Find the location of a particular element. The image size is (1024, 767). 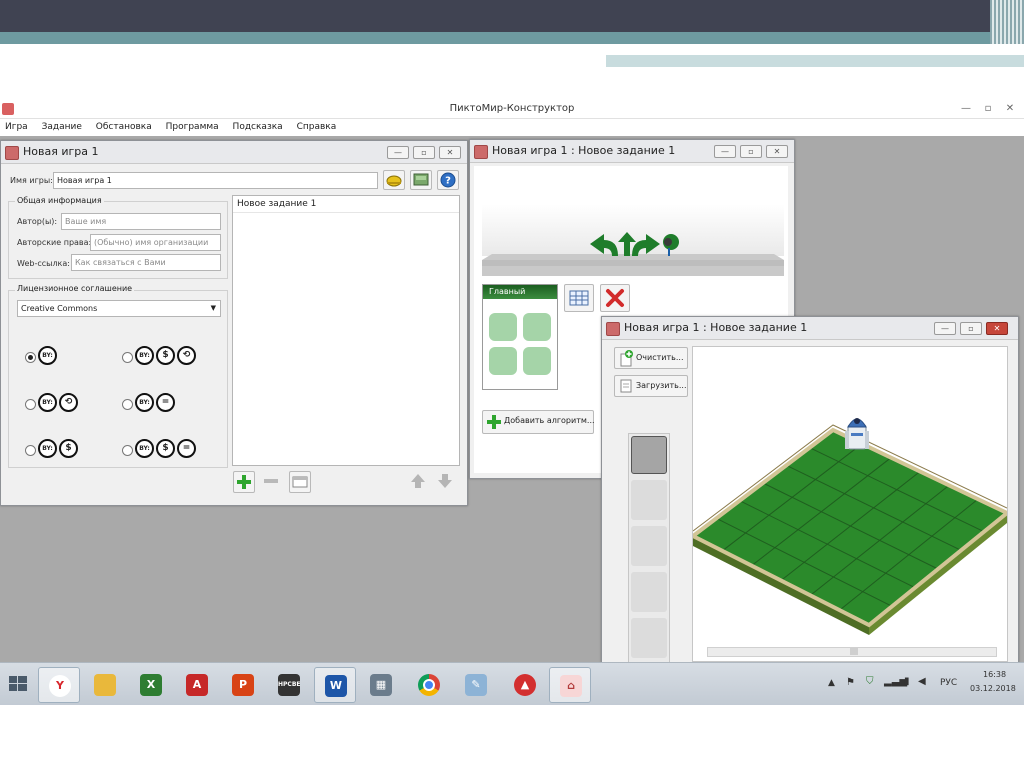

taskbar-paint: ✎ is located at coordinates (475, 684).